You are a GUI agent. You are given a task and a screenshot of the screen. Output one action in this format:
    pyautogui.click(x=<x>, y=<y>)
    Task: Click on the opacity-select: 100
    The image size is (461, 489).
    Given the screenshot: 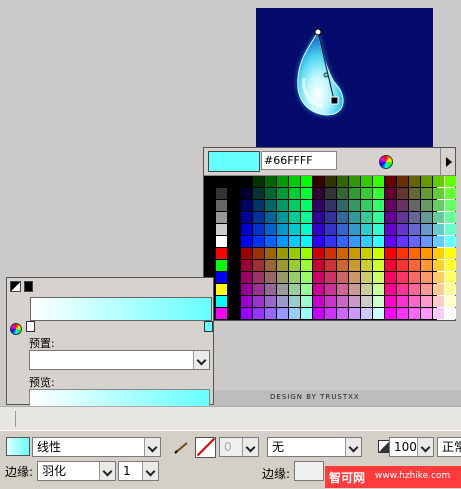 What is the action you would take?
    pyautogui.click(x=411, y=447)
    